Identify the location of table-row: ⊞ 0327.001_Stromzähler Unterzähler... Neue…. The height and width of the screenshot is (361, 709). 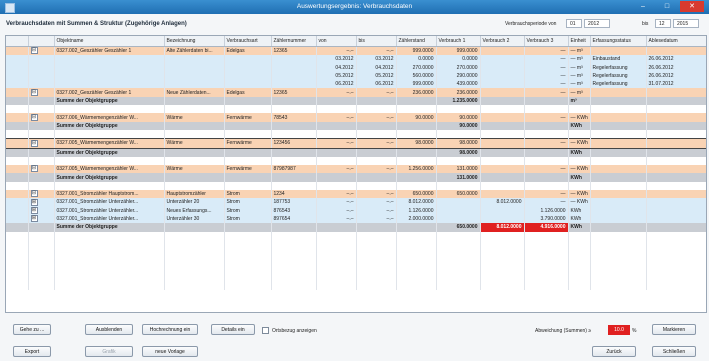
(356, 210).